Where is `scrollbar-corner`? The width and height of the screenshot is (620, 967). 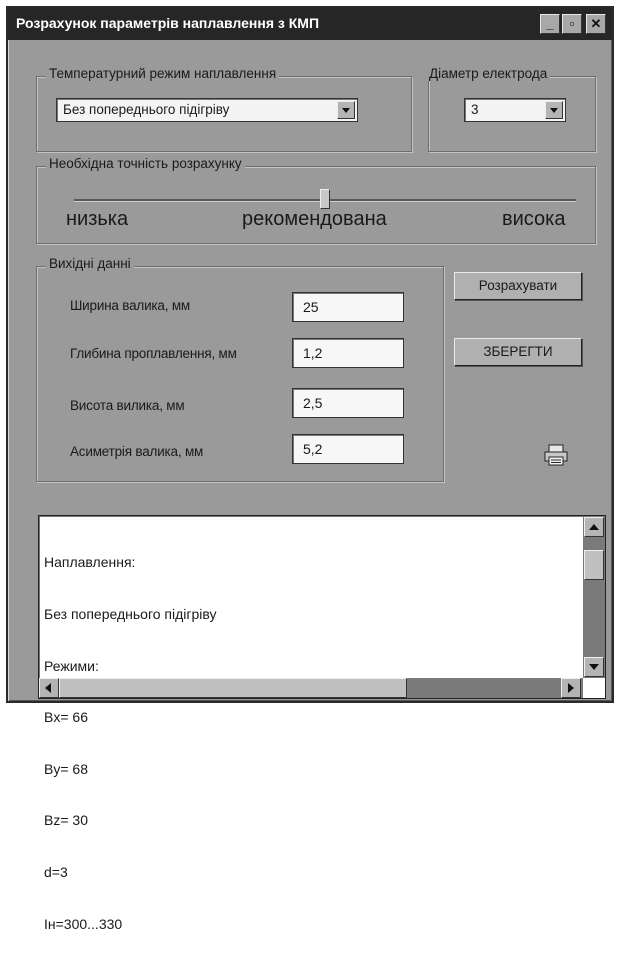 scrollbar-corner is located at coordinates (594, 688).